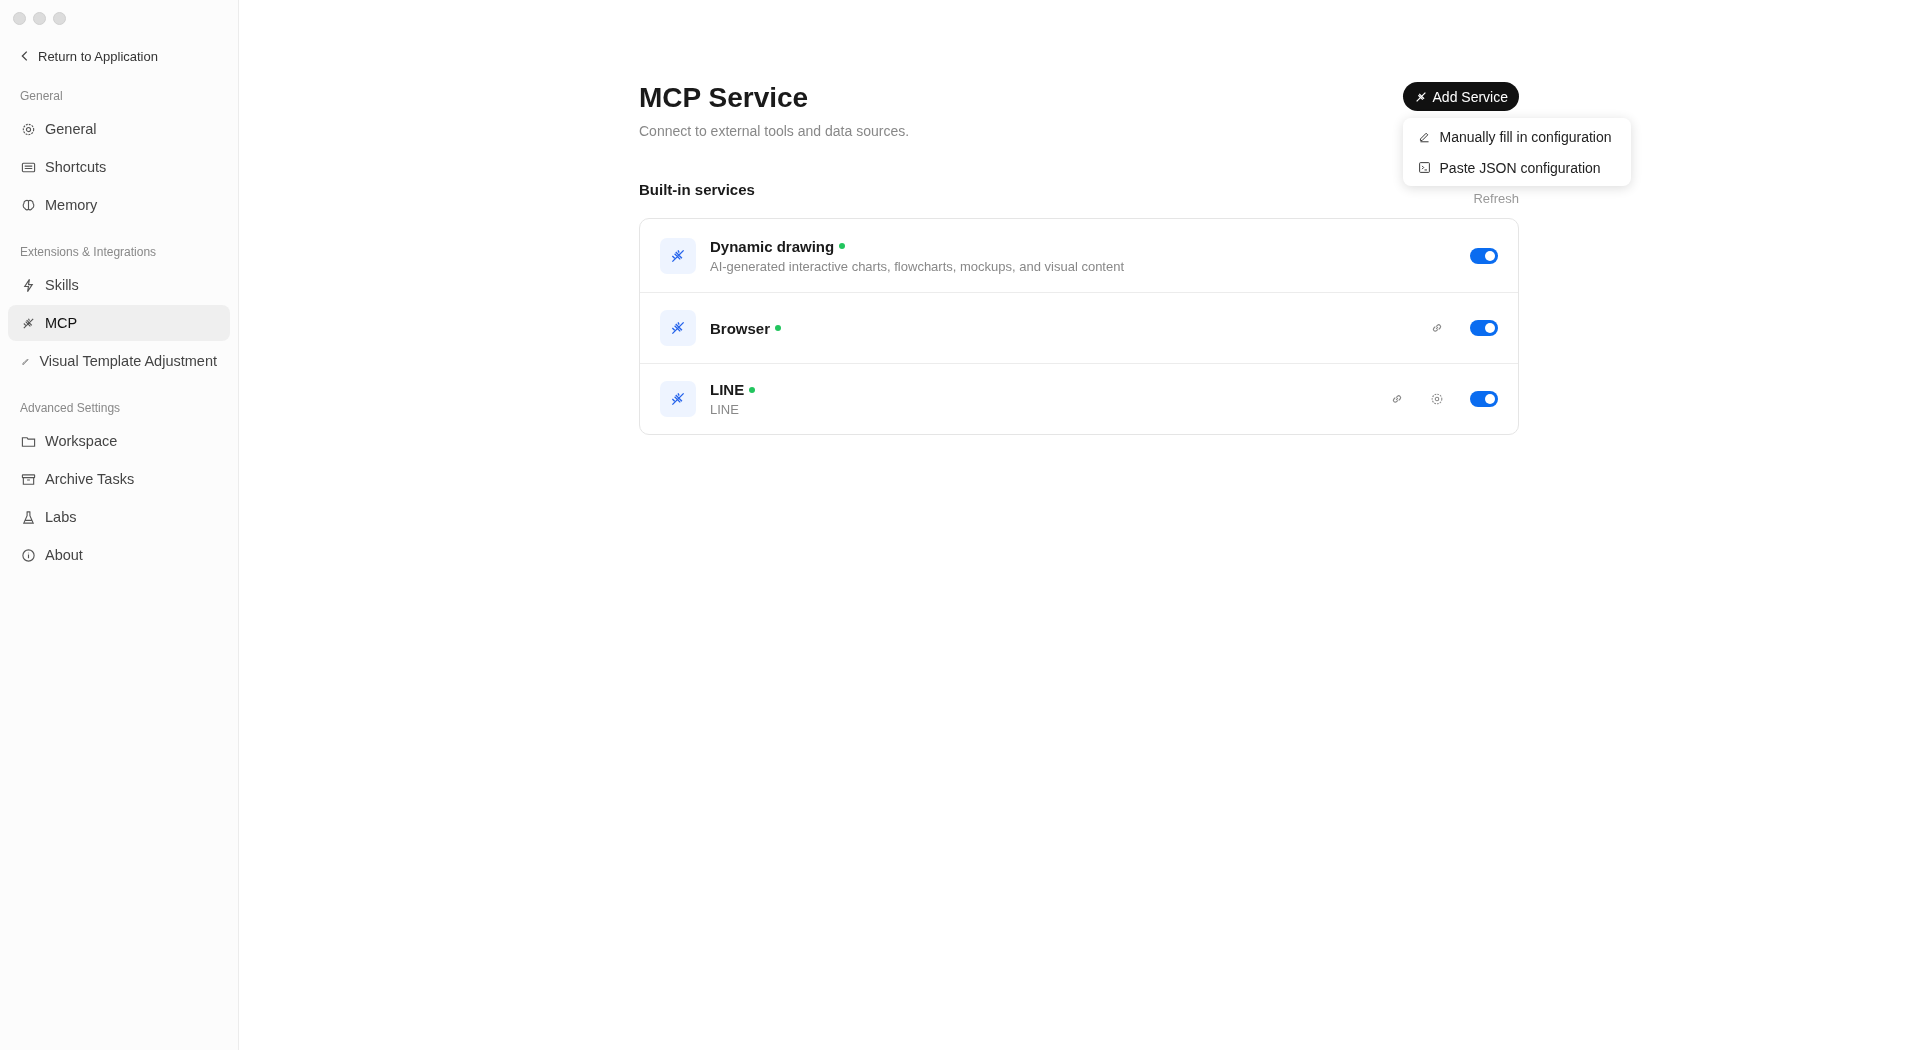 This screenshot has width=1920, height=1050. Describe the element at coordinates (1424, 167) in the screenshot. I see `terminal-icon` at that location.